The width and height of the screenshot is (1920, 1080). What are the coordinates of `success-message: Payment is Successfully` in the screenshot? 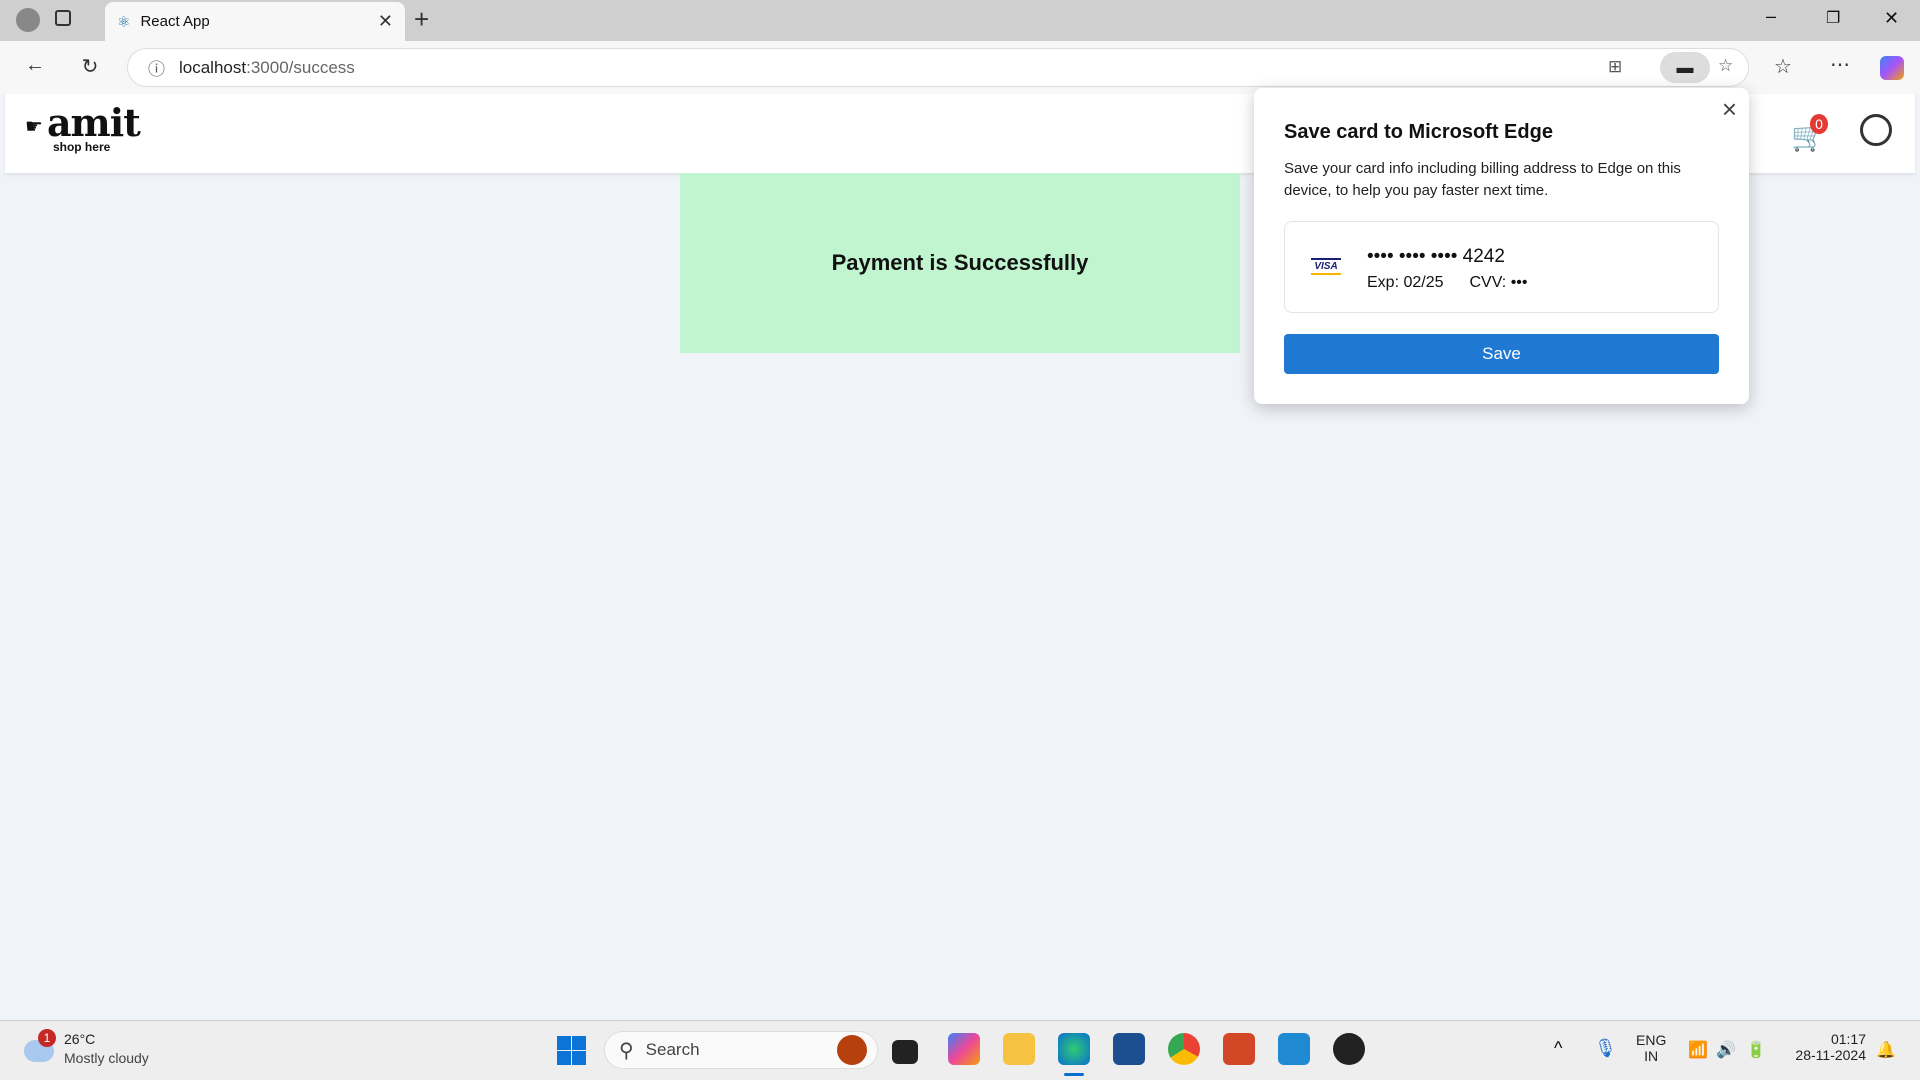 It's located at (960, 262).